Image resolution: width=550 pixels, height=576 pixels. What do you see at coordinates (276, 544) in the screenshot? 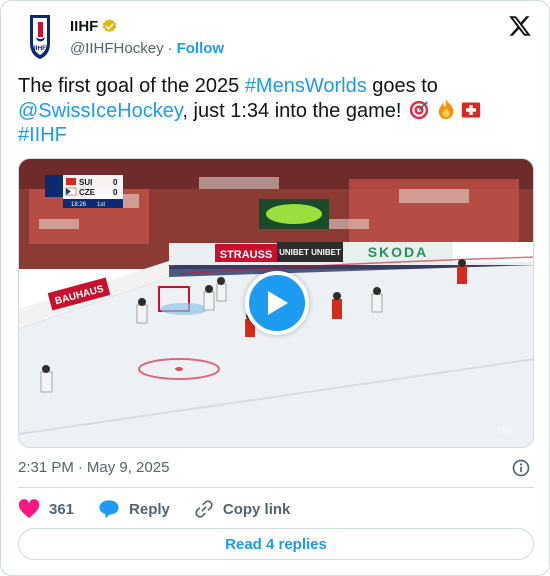
I see `read-replies-button: Read 4 replies` at bounding box center [276, 544].